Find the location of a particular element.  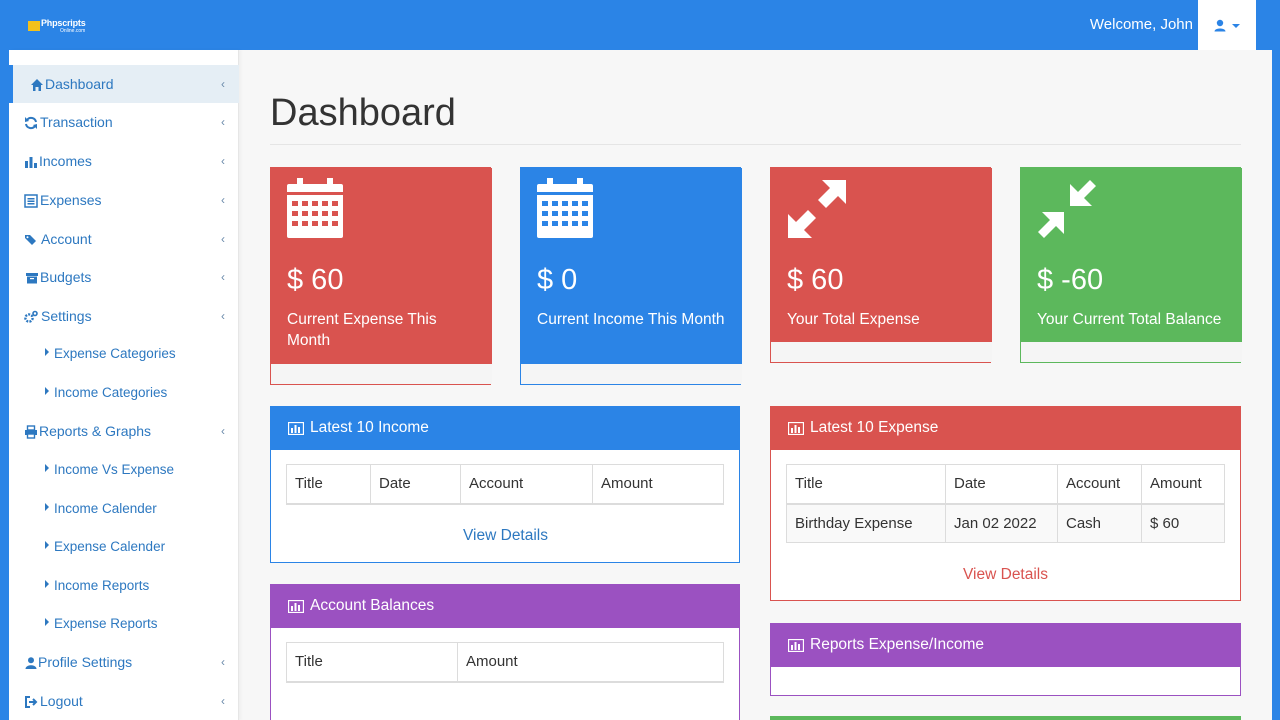

sidebar-item-label: Account is located at coordinates (66, 239).